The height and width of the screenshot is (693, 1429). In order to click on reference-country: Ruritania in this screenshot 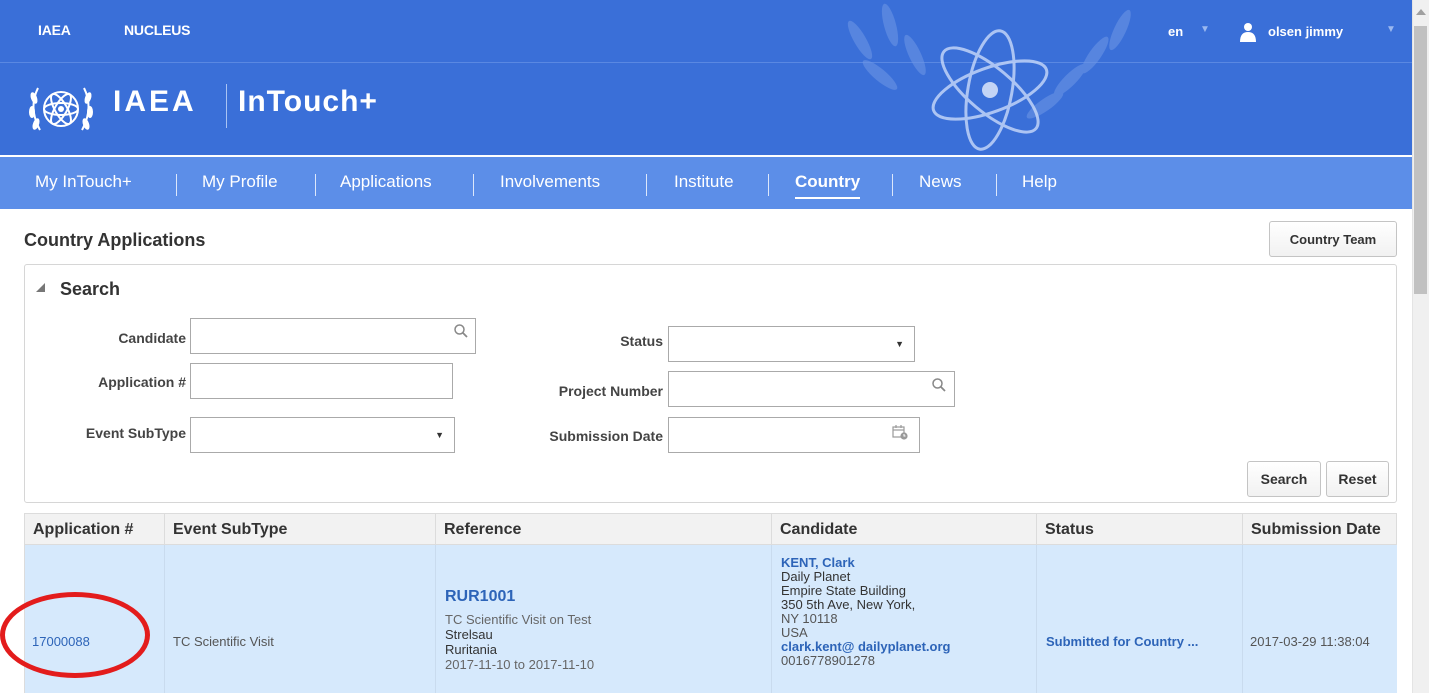, I will do `click(471, 649)`.